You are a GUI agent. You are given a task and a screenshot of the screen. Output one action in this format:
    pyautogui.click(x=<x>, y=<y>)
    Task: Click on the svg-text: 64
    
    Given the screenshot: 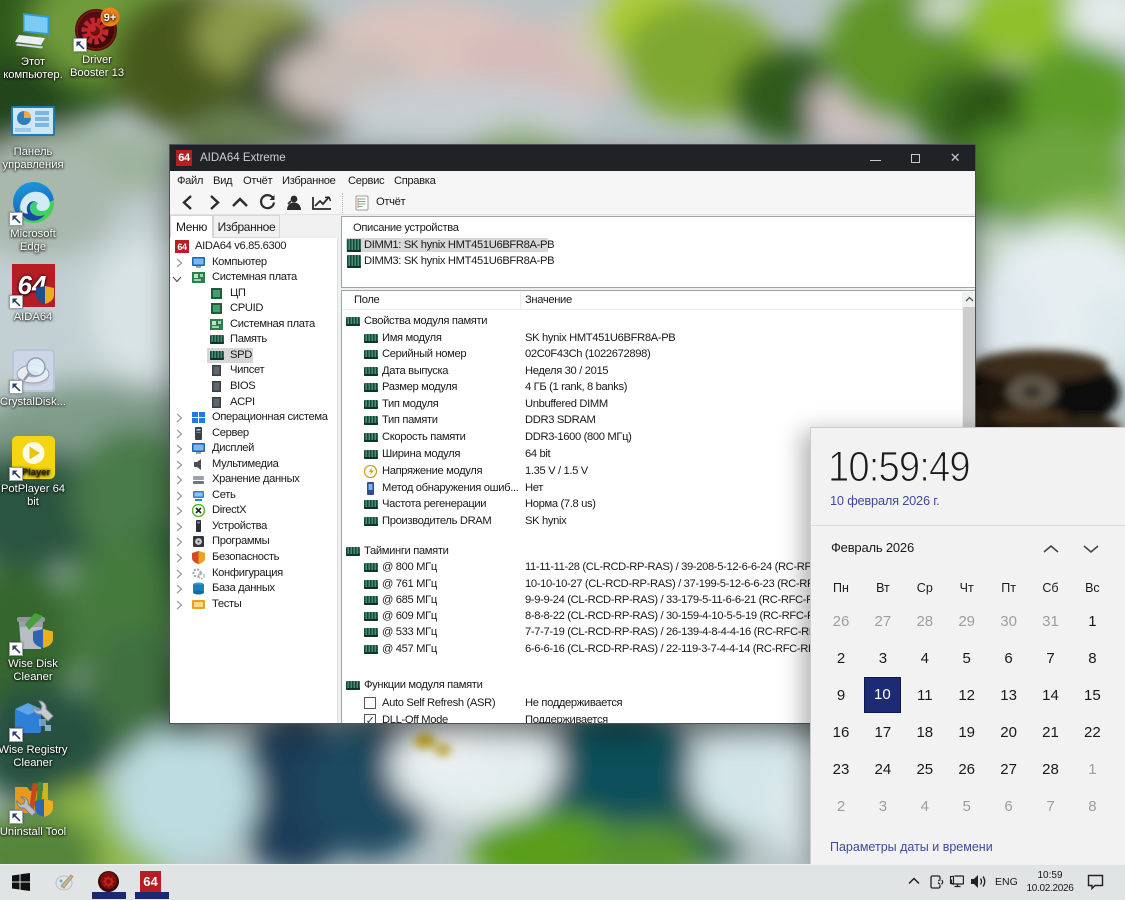 What is the action you would take?
    pyautogui.click(x=182, y=247)
    